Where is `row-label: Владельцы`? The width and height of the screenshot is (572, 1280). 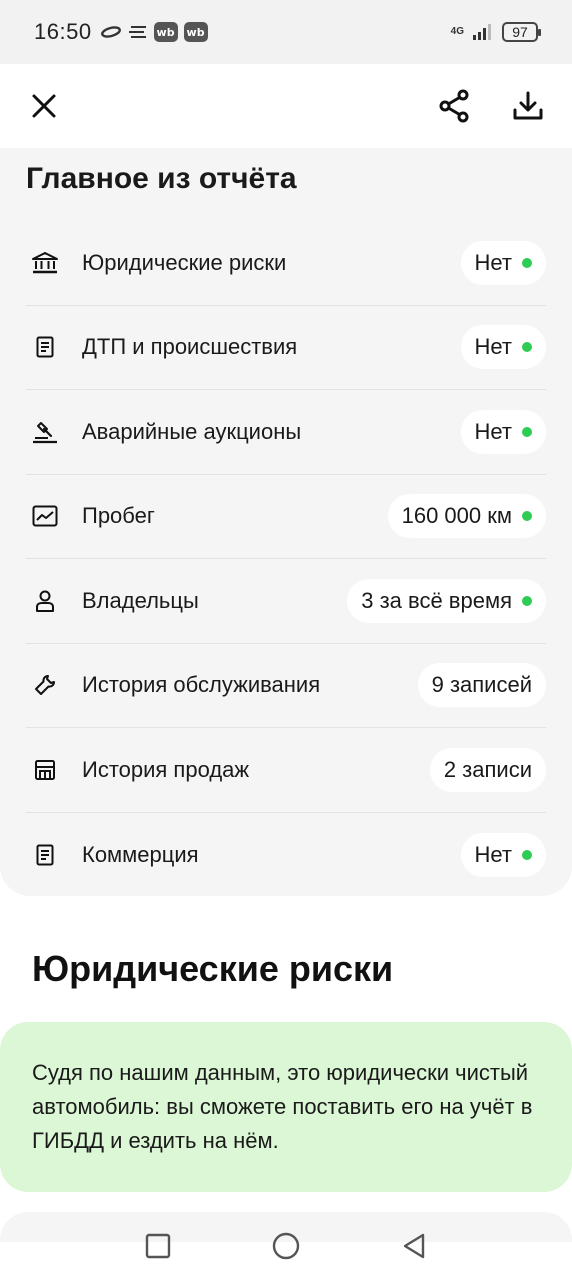
row-label: Владельцы is located at coordinates (140, 600).